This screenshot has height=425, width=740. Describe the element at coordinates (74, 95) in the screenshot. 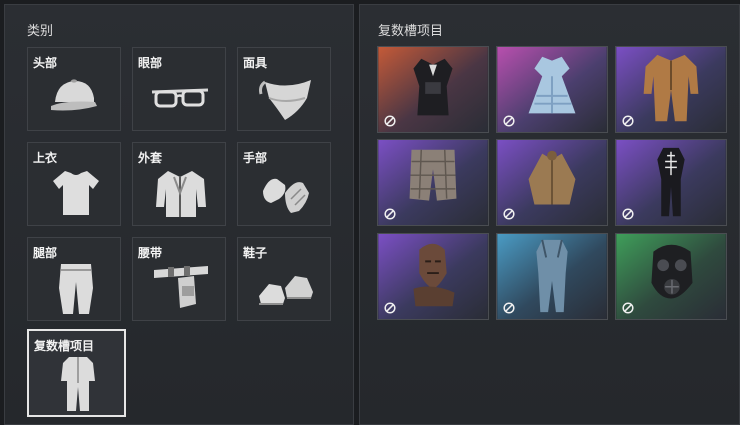

I see `cap-icon` at that location.